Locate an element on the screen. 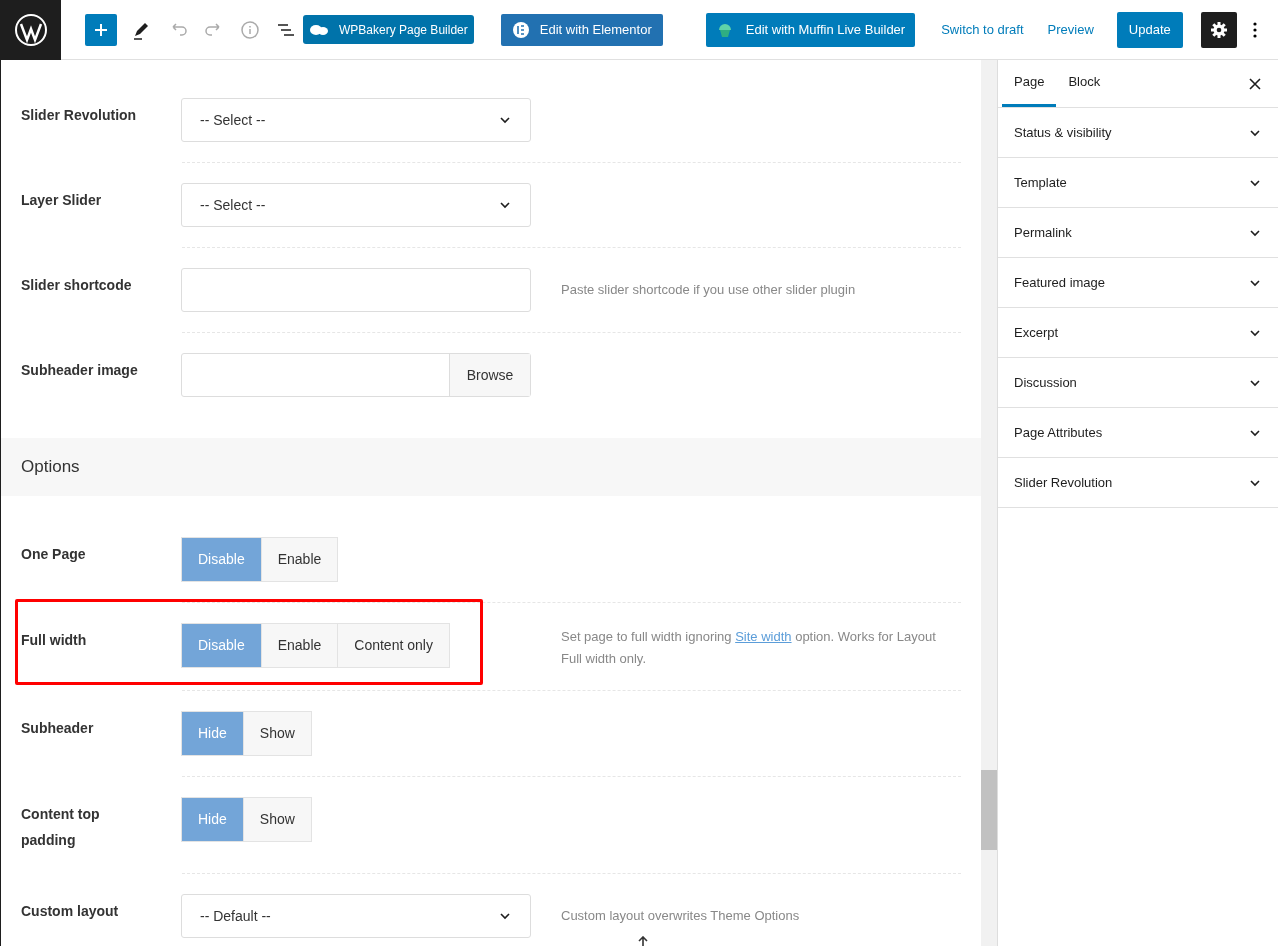 The height and width of the screenshot is (946, 1278). sidebar-panel-toggle: Permalink is located at coordinates (1138, 233).